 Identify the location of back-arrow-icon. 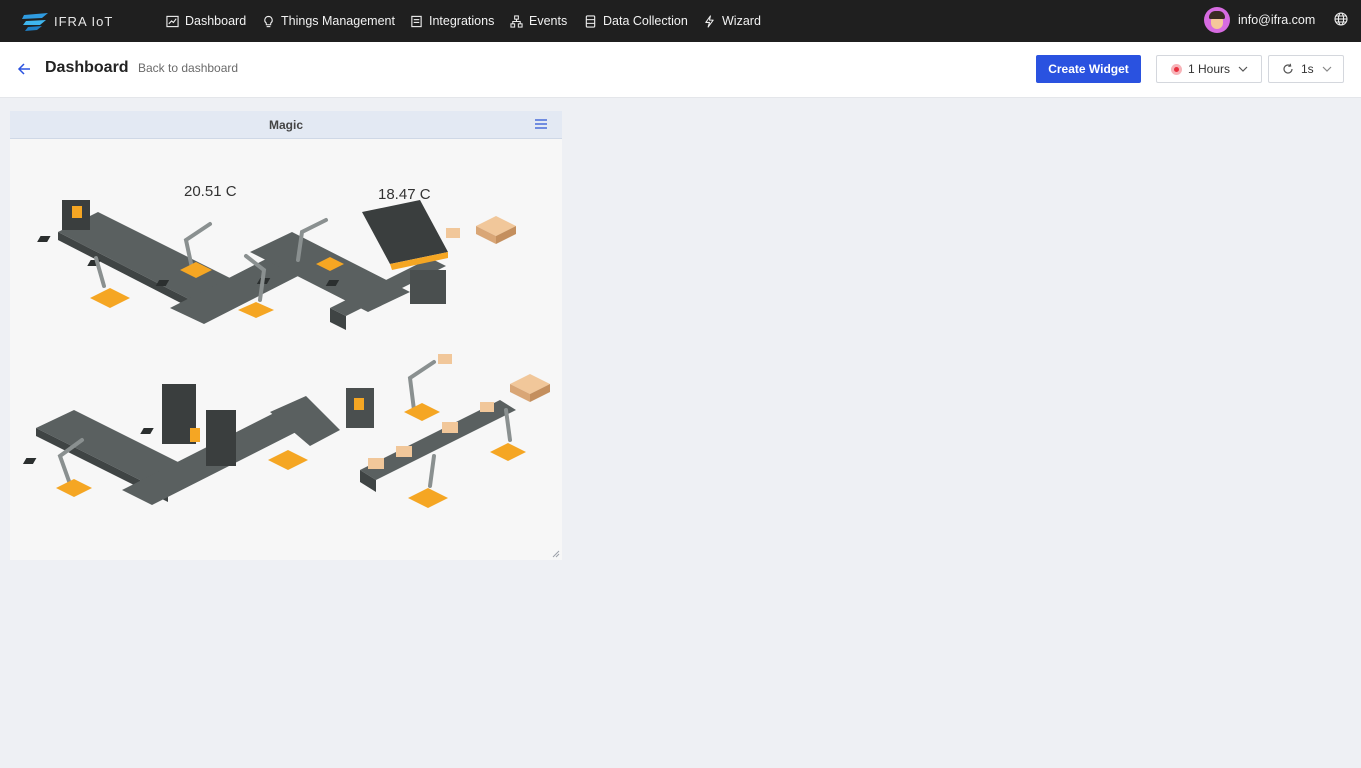
(24, 69).